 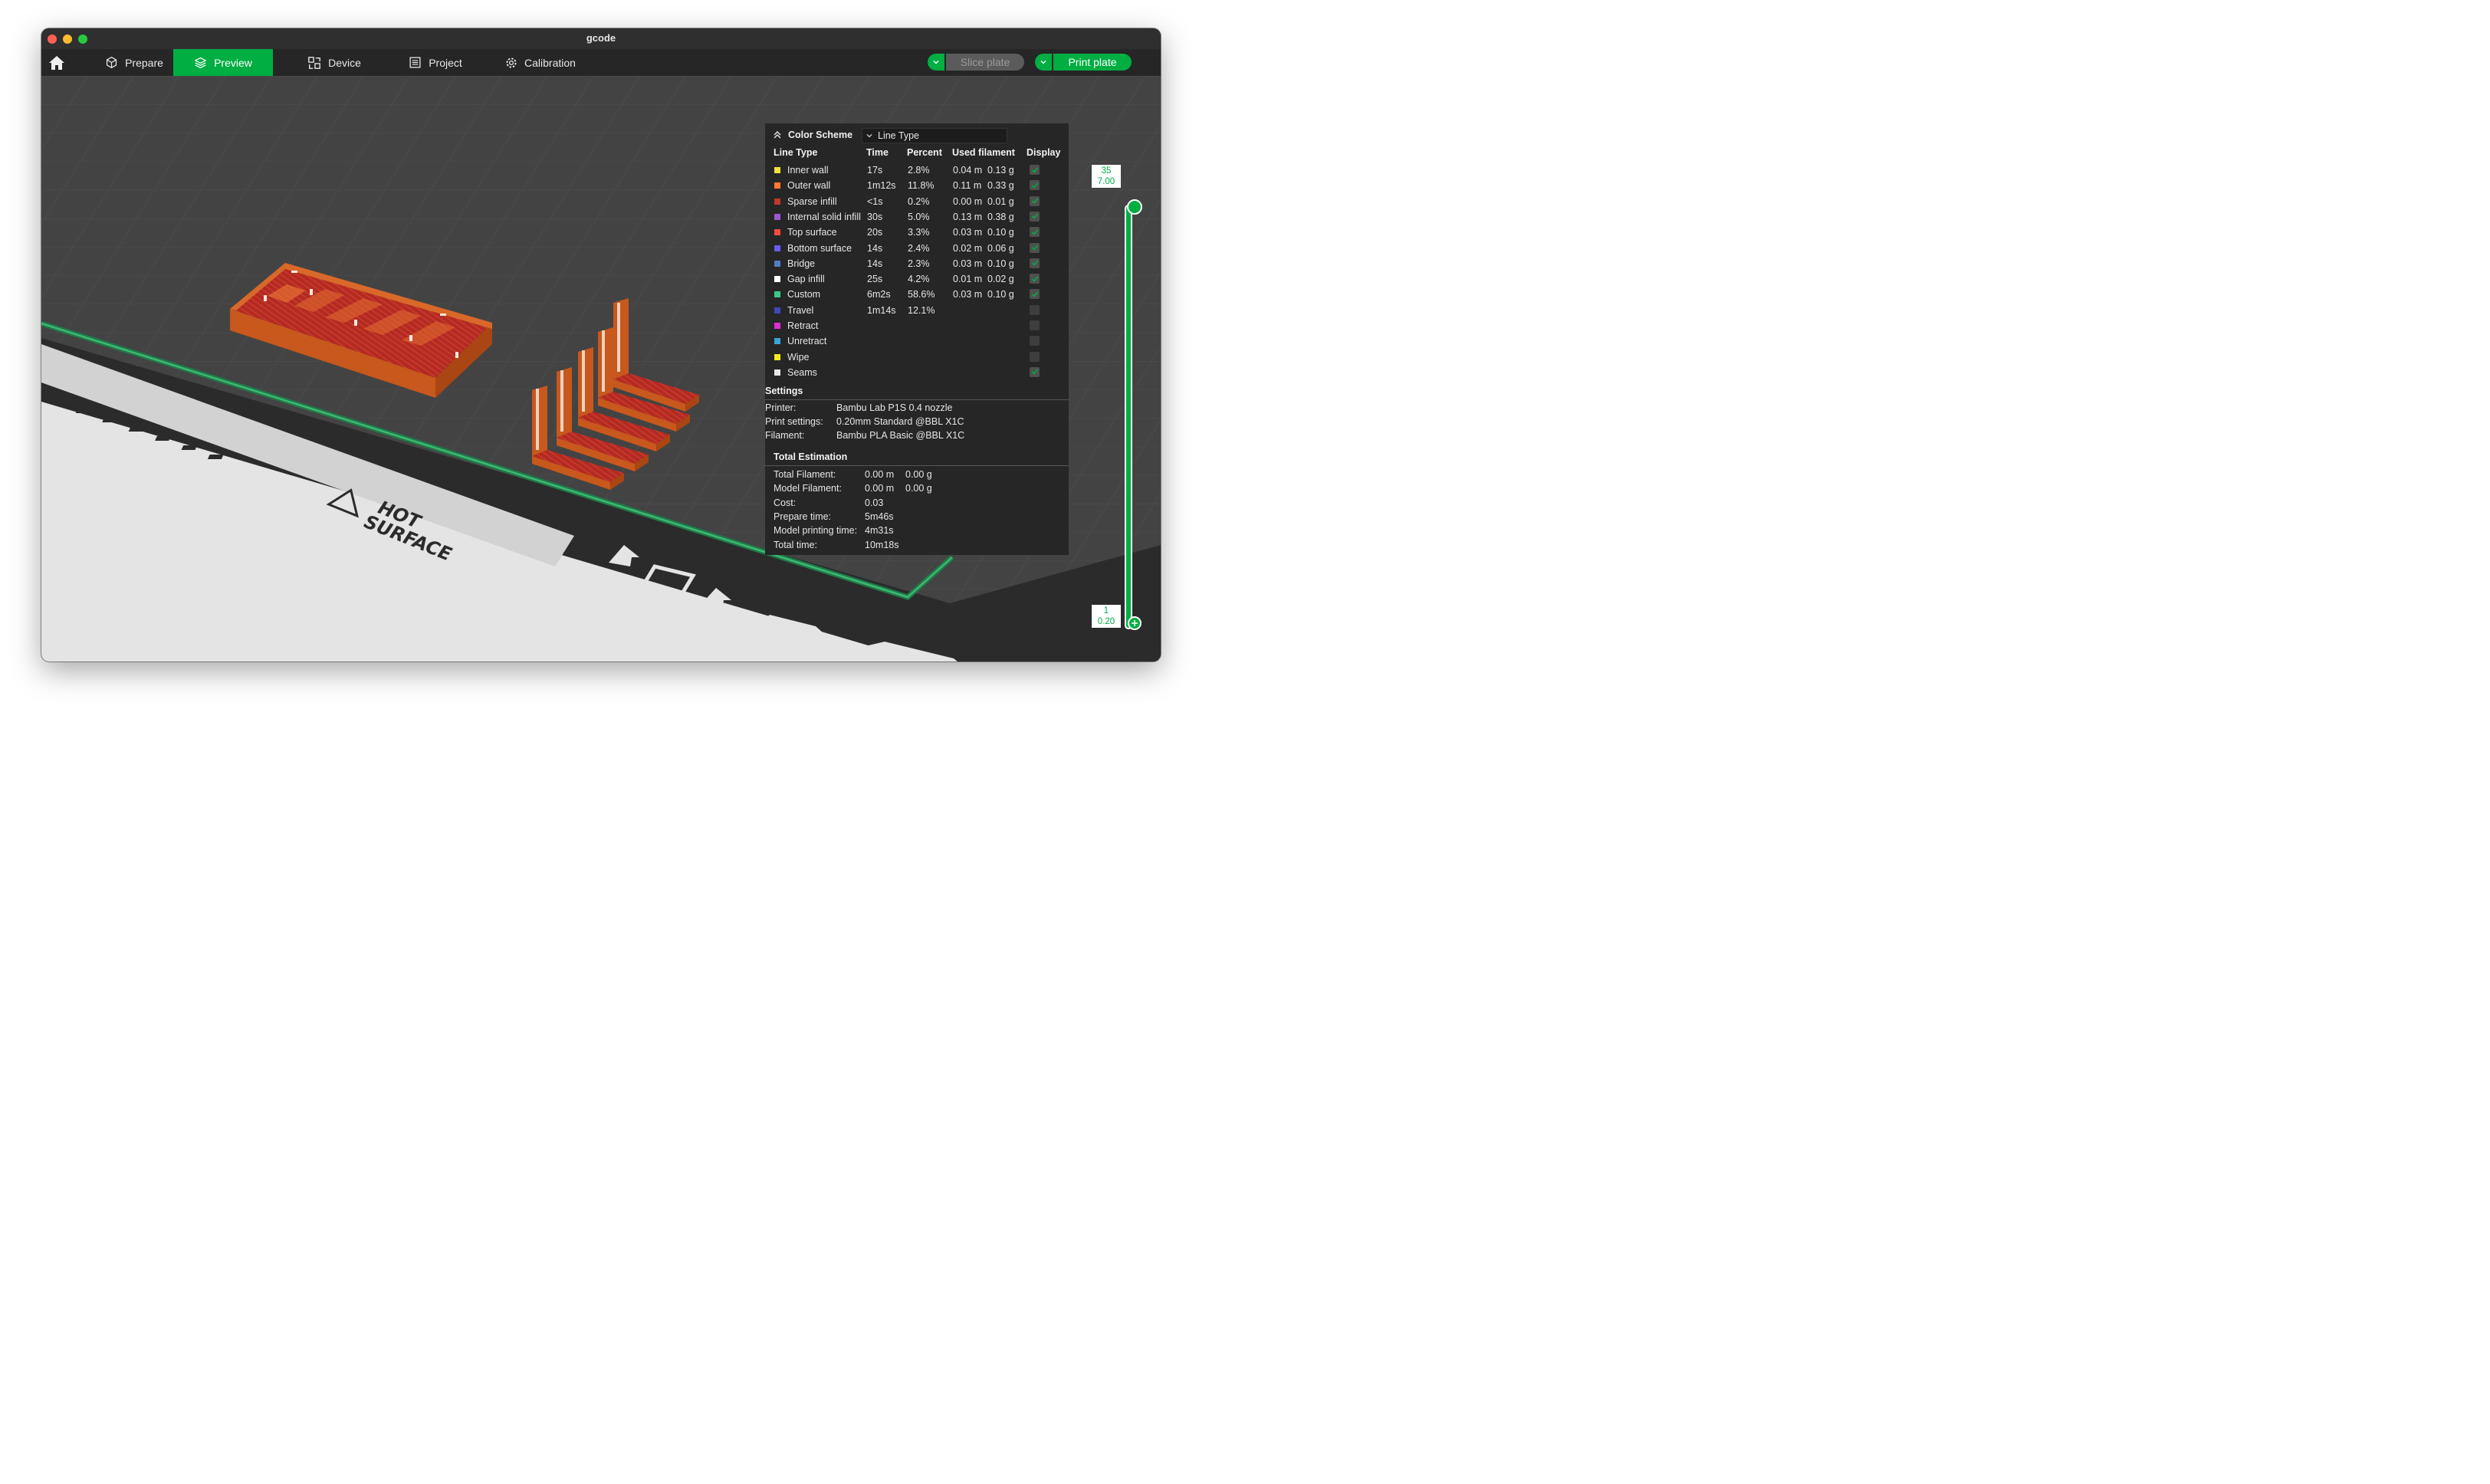 I want to click on line-type-time: 25s, so click(x=875, y=279).